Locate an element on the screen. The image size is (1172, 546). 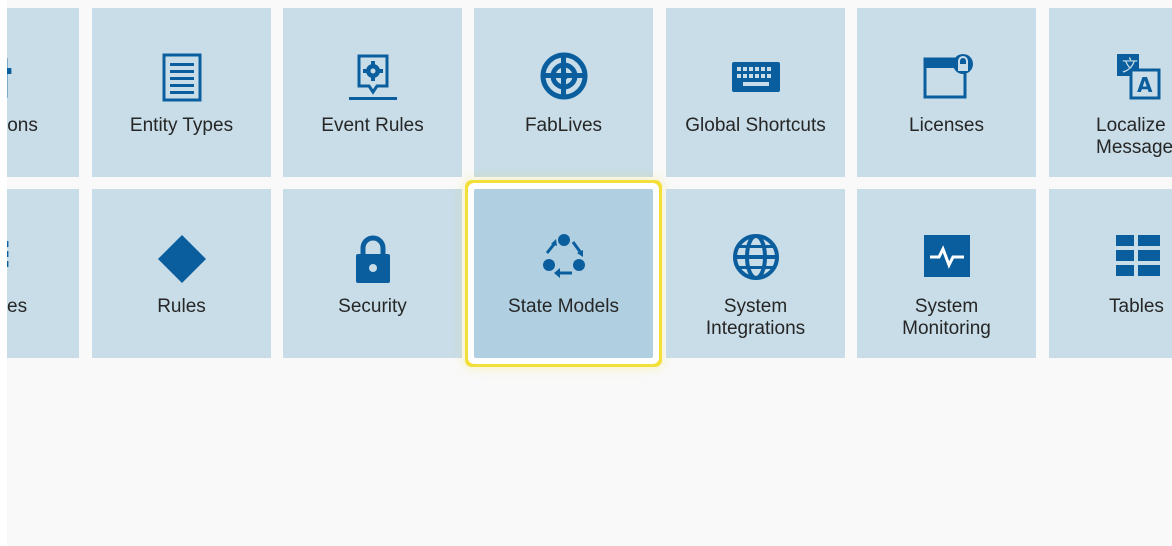
window-lock-icon is located at coordinates (946, 78).